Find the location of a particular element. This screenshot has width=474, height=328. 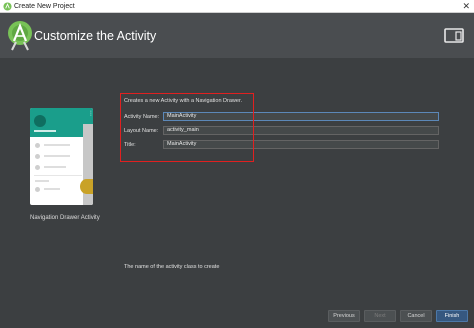

wizard-header: Customize the Activity is located at coordinates (237, 35).